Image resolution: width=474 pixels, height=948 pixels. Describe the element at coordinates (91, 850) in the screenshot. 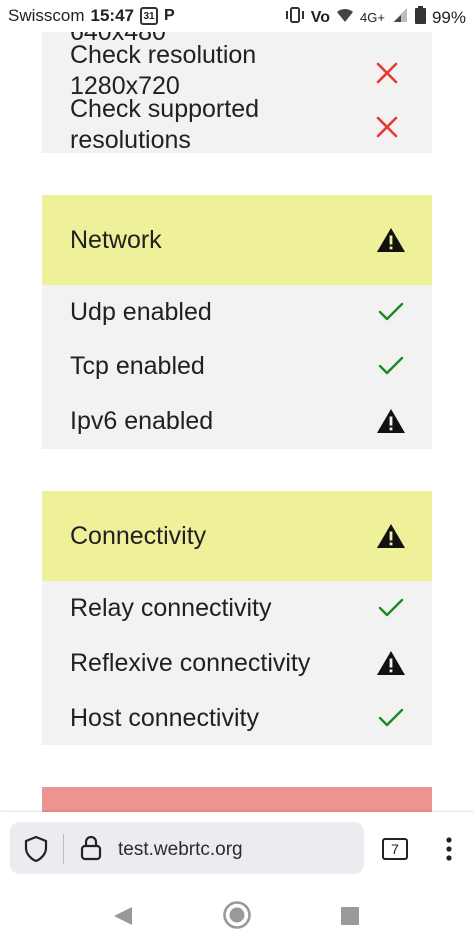

I see `lock-icon` at that location.